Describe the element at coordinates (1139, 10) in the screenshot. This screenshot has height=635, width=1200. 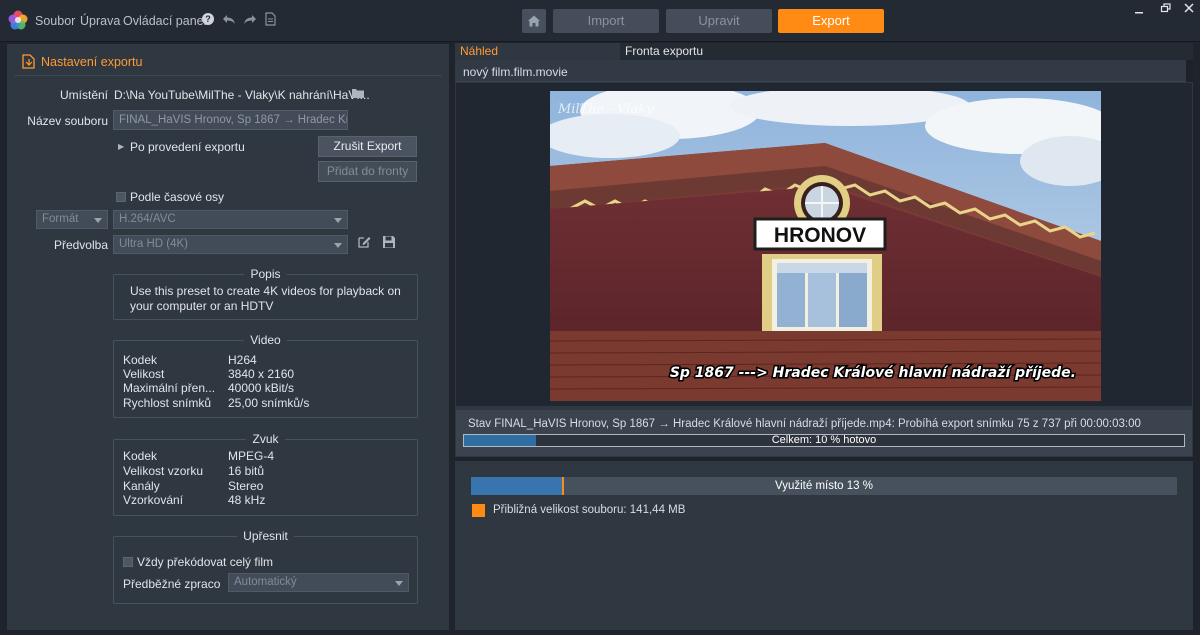
I see `minimize-icon` at that location.